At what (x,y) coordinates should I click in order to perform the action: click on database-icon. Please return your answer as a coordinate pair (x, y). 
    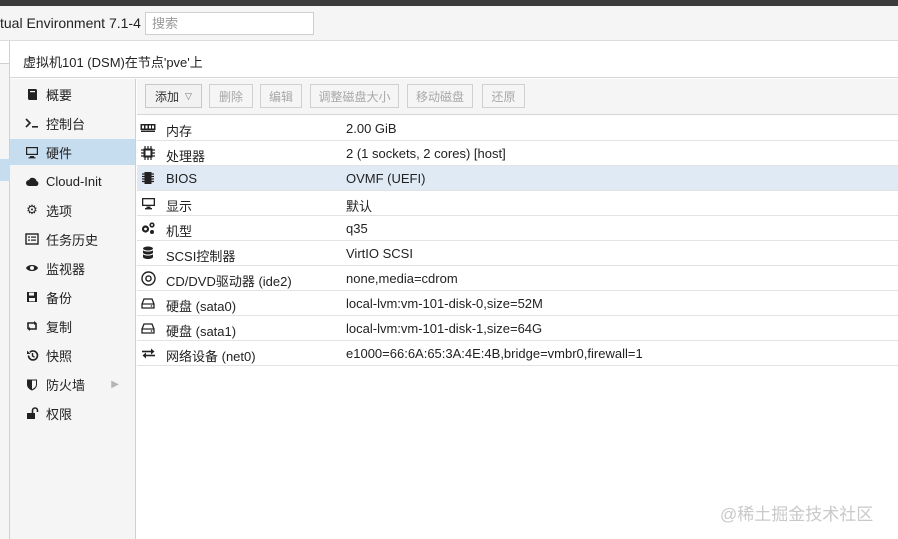
    Looking at the image, I should click on (148, 253).